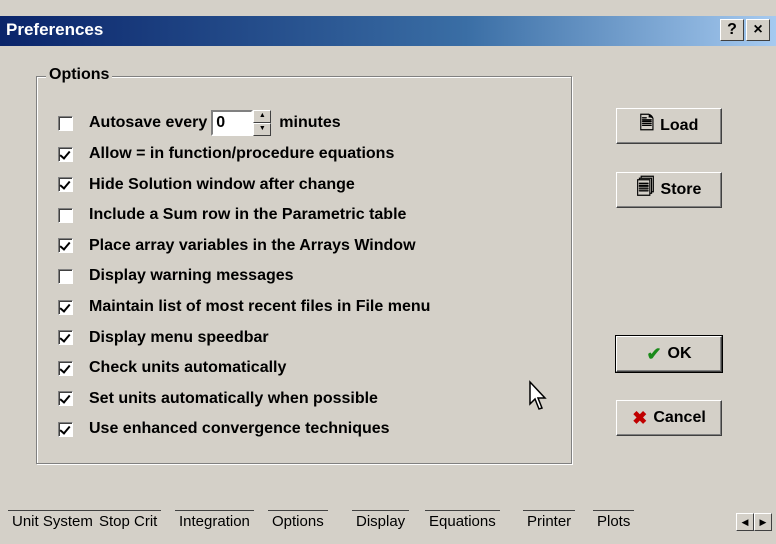  Describe the element at coordinates (732, 30) in the screenshot. I see `help-button: ?` at that location.